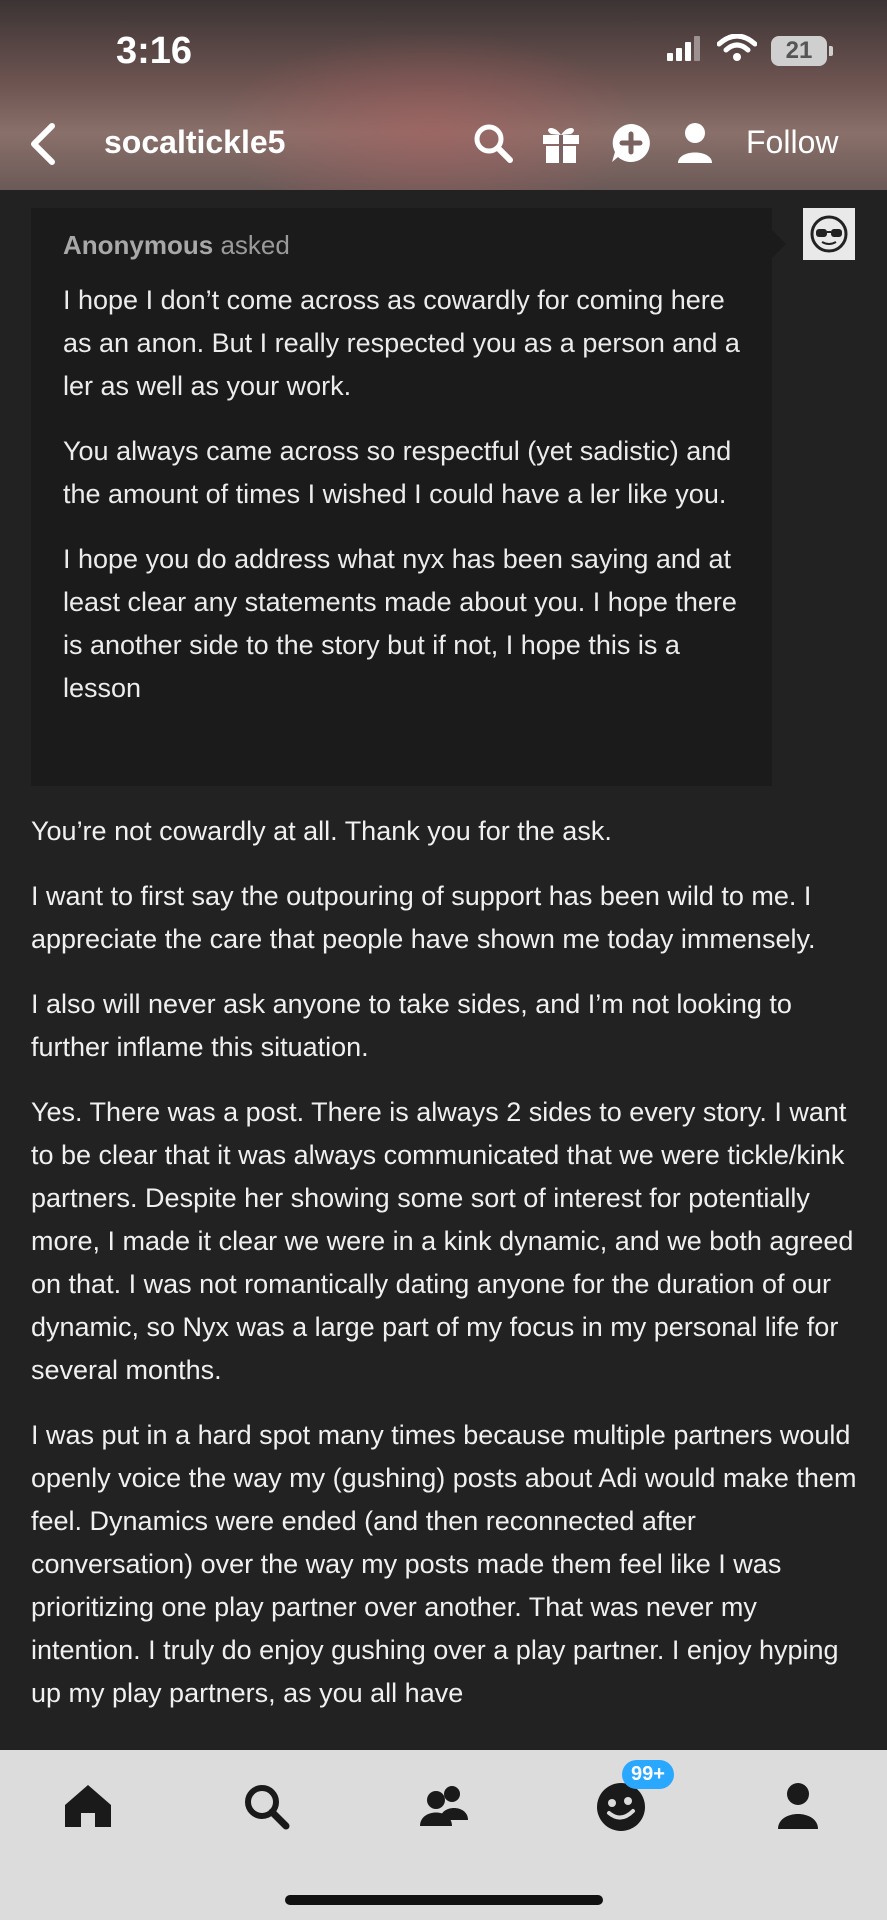  What do you see at coordinates (792, 142) in the screenshot?
I see `follow-button: Follow` at bounding box center [792, 142].